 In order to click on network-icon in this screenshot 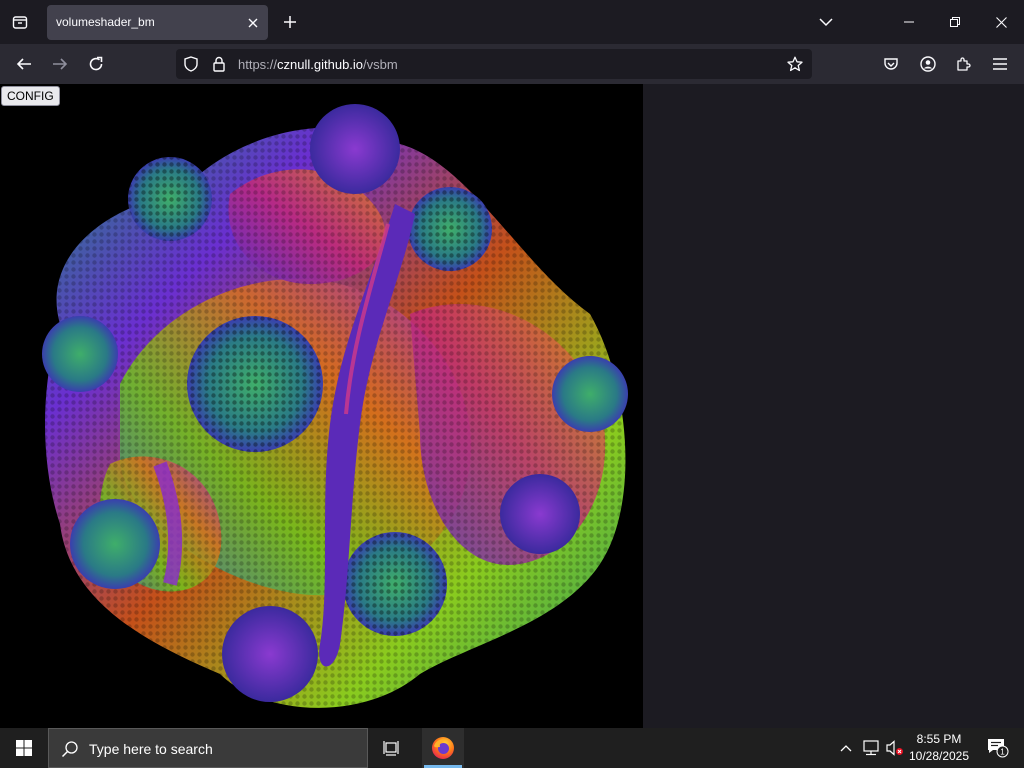, I will do `click(871, 748)`.